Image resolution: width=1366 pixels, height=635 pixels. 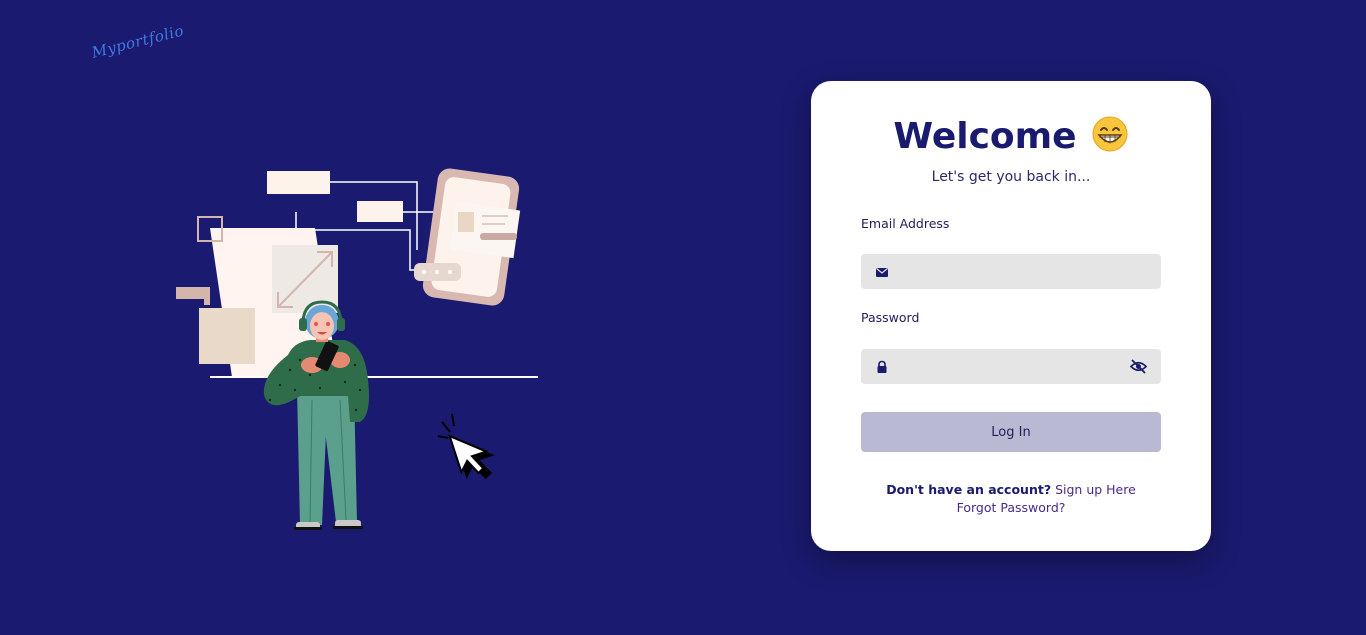 I want to click on login-button: Log In, so click(x=1011, y=432).